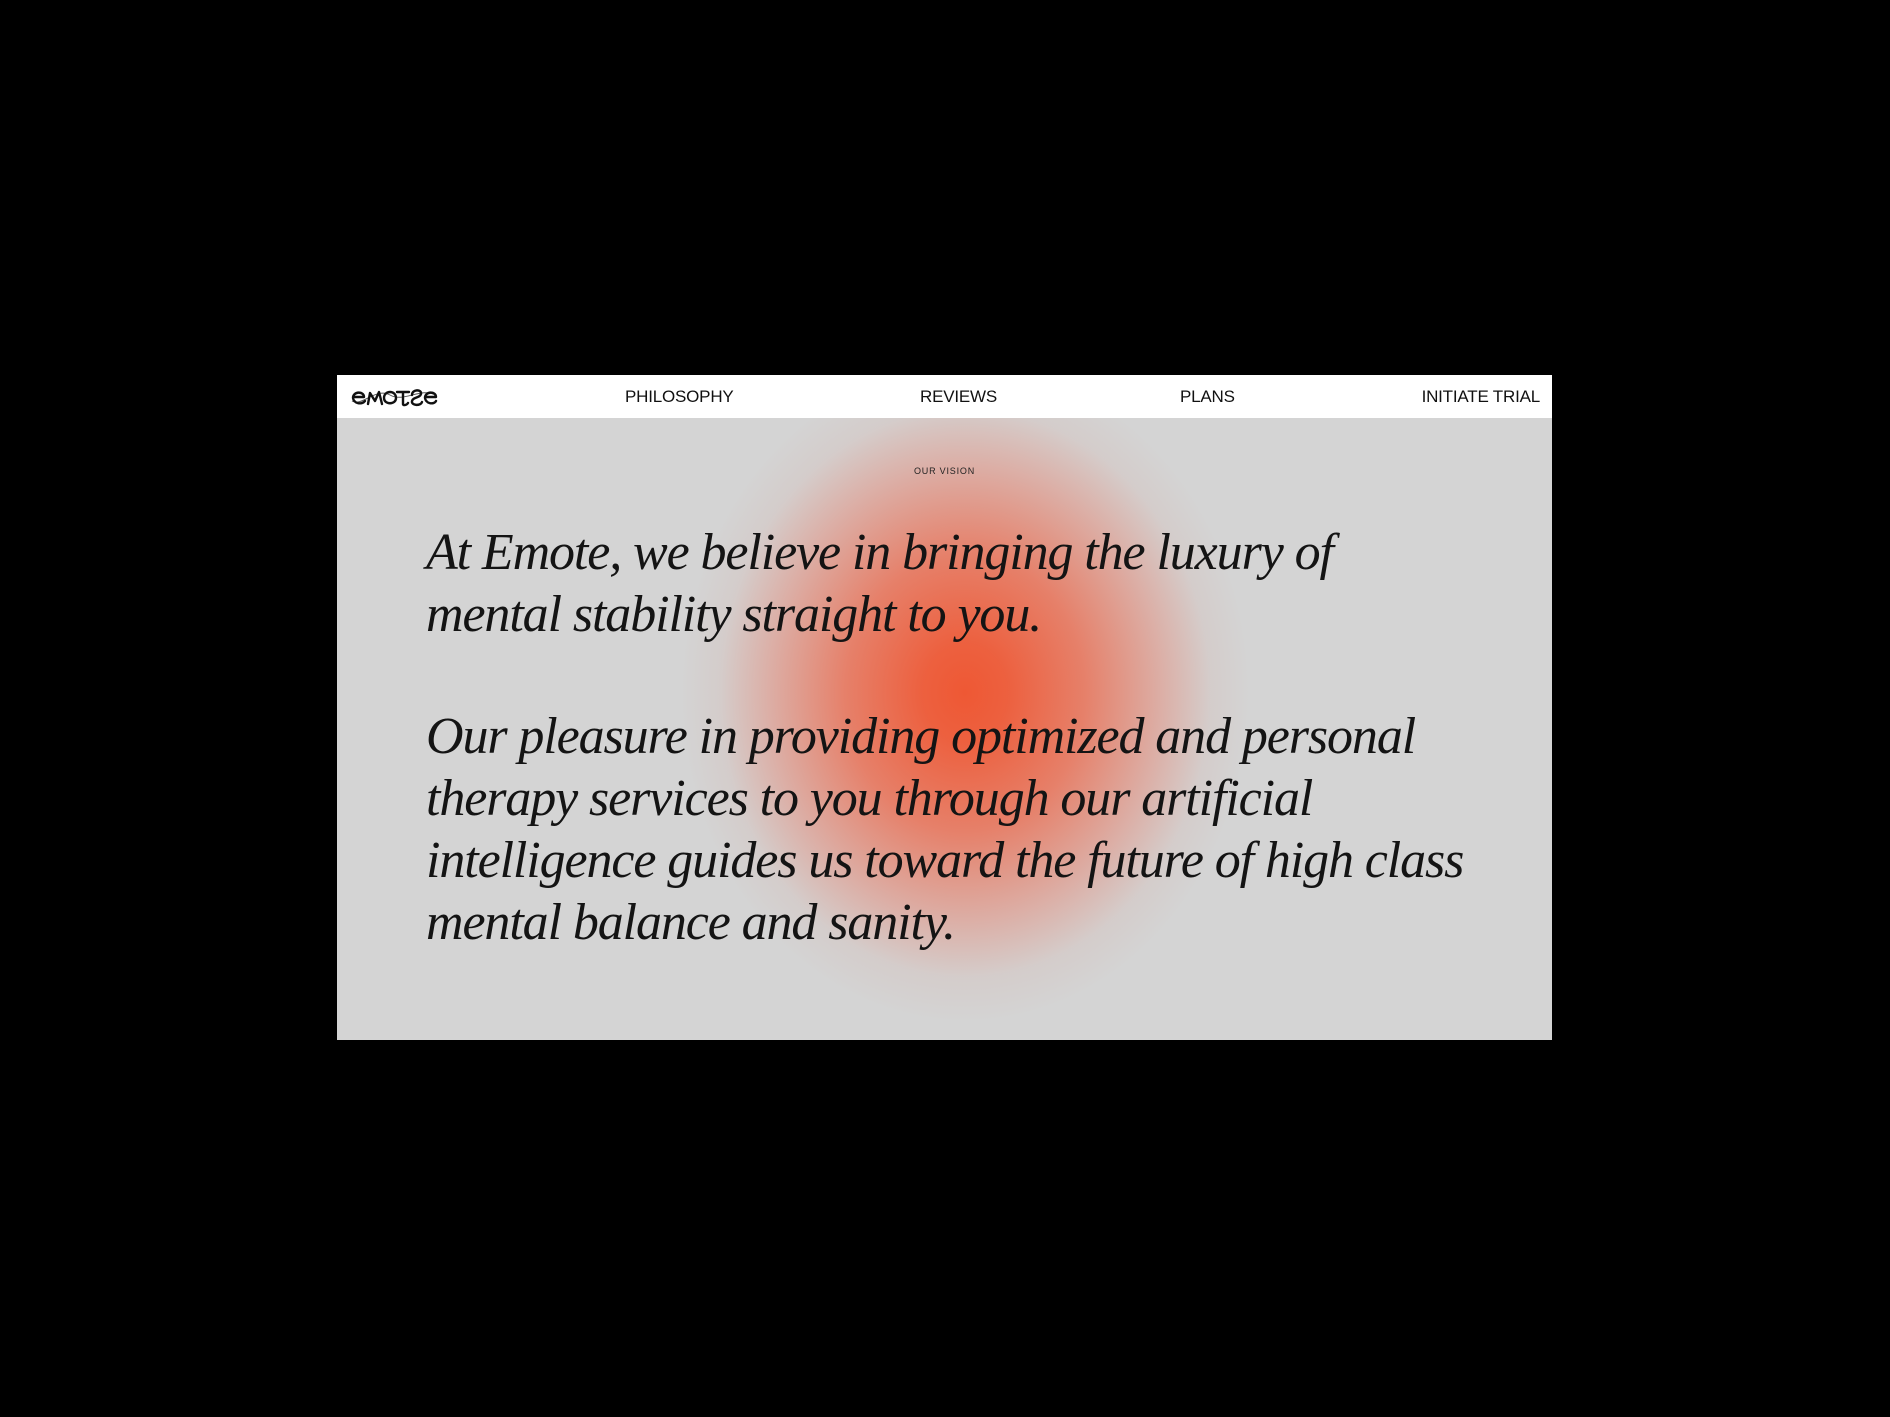 The height and width of the screenshot is (1417, 1890). Describe the element at coordinates (958, 396) in the screenshot. I see `nav-link-reviews: REVIEWS` at that location.